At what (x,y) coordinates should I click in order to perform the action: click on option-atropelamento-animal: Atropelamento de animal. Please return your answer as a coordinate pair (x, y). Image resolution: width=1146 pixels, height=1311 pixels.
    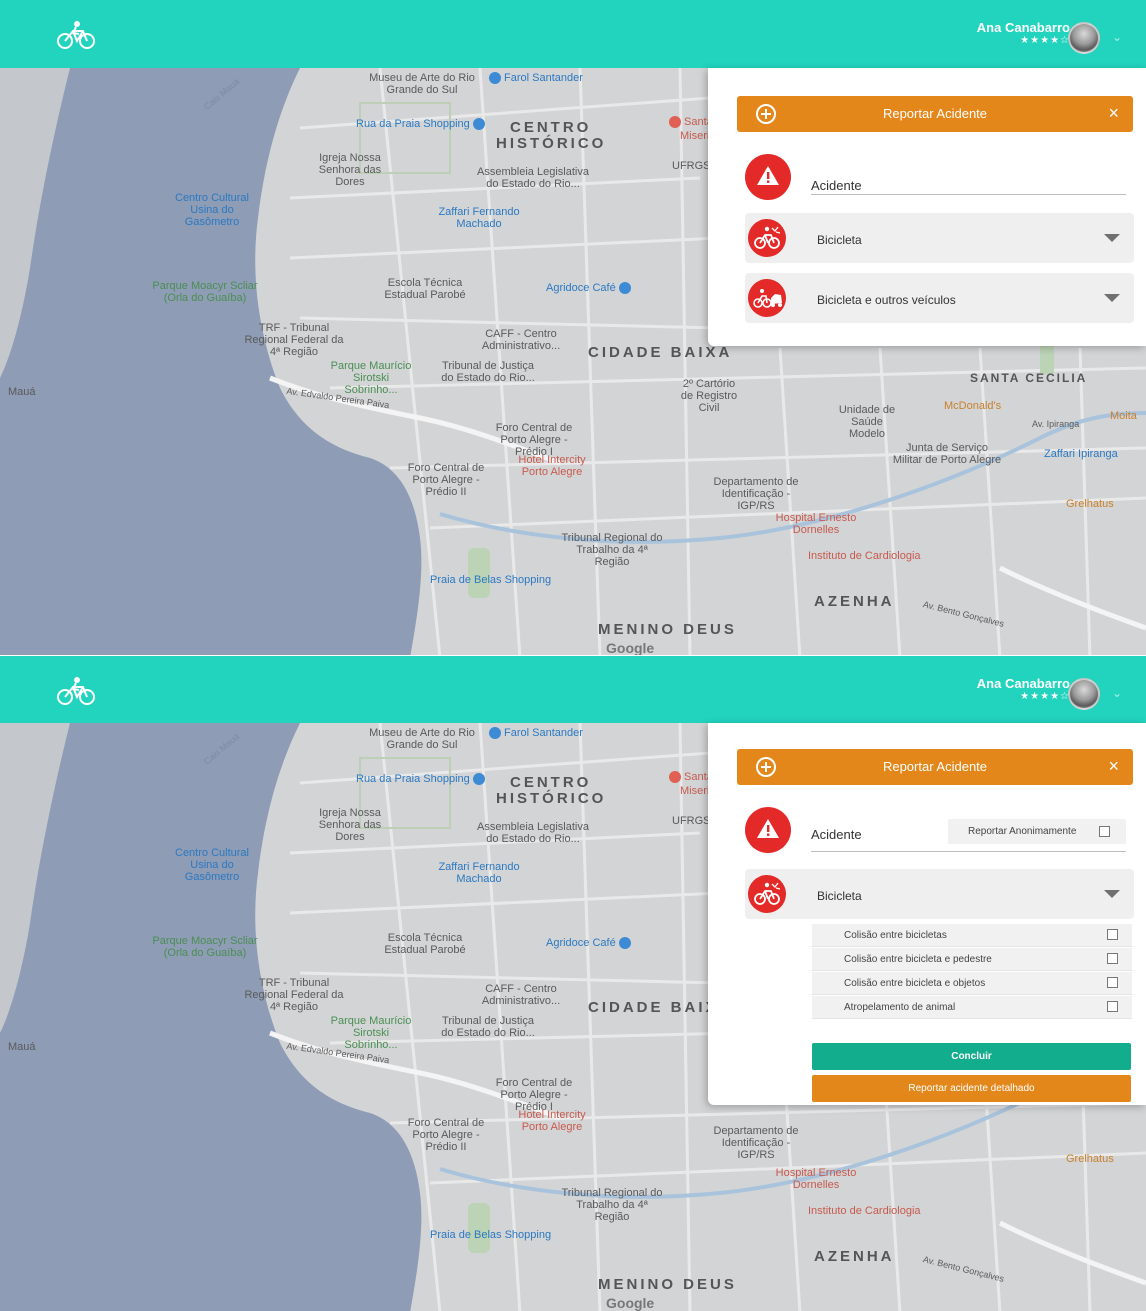
    Looking at the image, I should click on (972, 1007).